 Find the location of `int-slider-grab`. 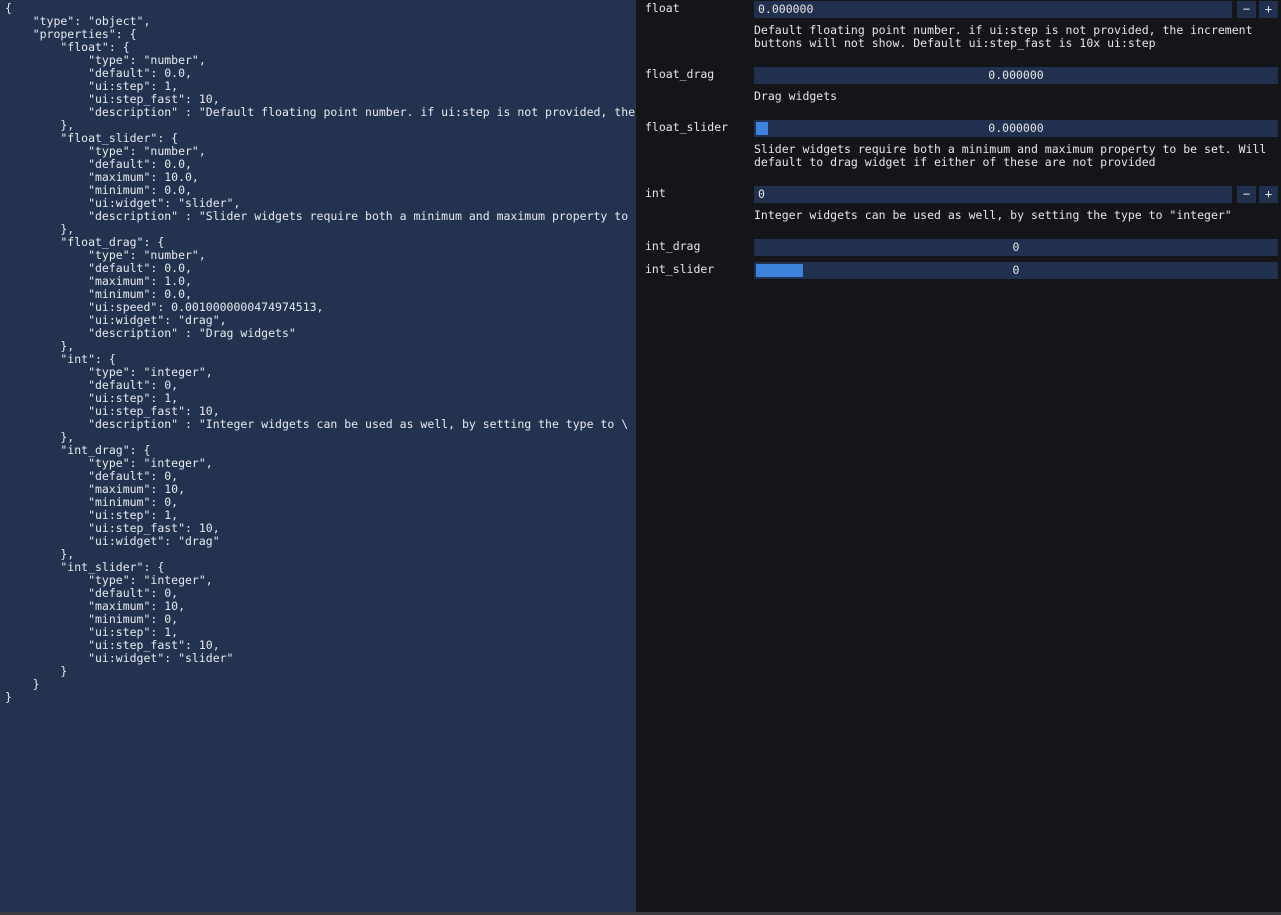

int-slider-grab is located at coordinates (779, 270).